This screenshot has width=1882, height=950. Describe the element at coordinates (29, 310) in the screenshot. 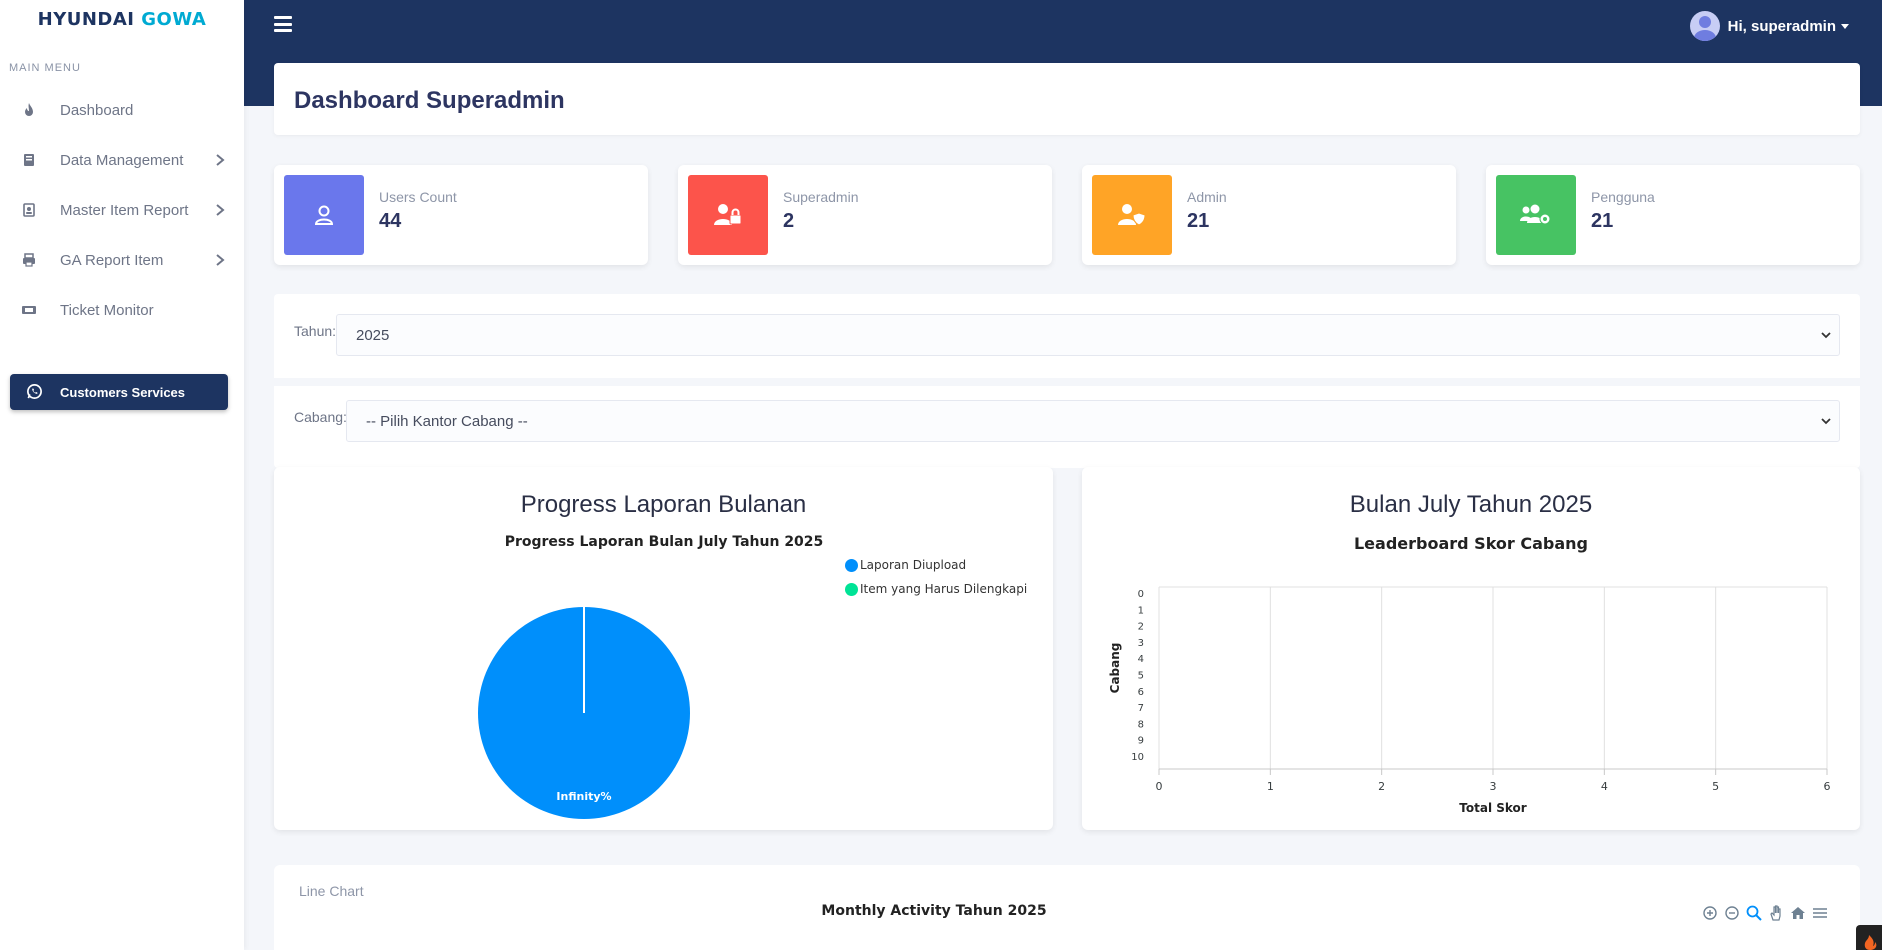

I see `ticket-icon` at that location.